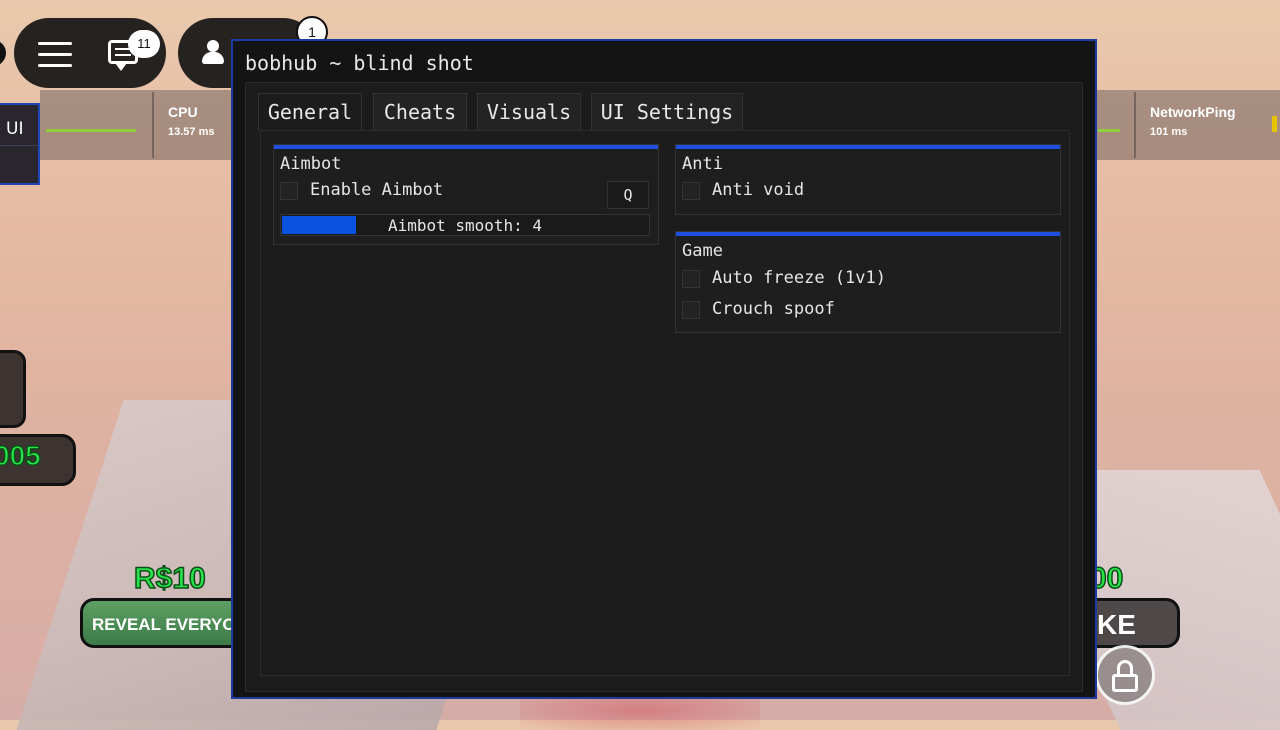 This screenshot has width=1280, height=730. What do you see at coordinates (773, 309) in the screenshot?
I see `crouch-spoof-label: Crouch spoof` at bounding box center [773, 309].